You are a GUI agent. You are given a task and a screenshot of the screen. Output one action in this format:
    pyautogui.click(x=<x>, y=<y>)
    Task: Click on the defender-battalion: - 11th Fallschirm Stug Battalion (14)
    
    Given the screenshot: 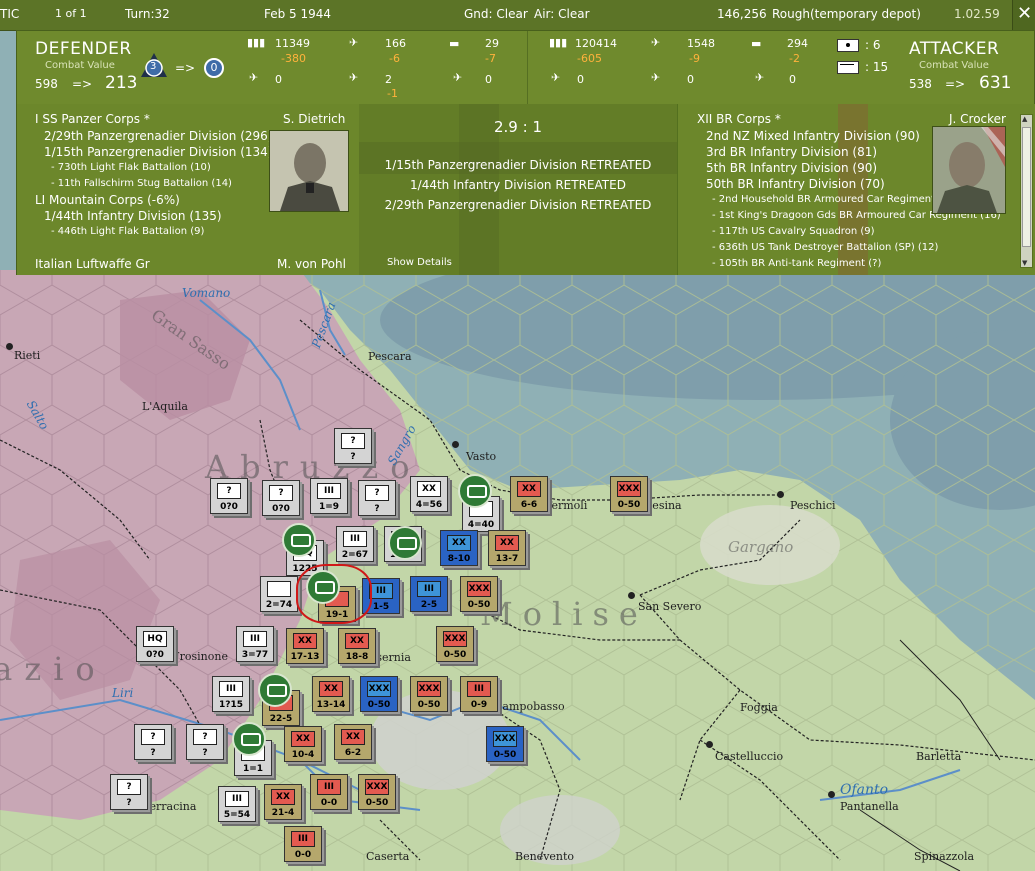 What is the action you would take?
    pyautogui.click(x=141, y=183)
    